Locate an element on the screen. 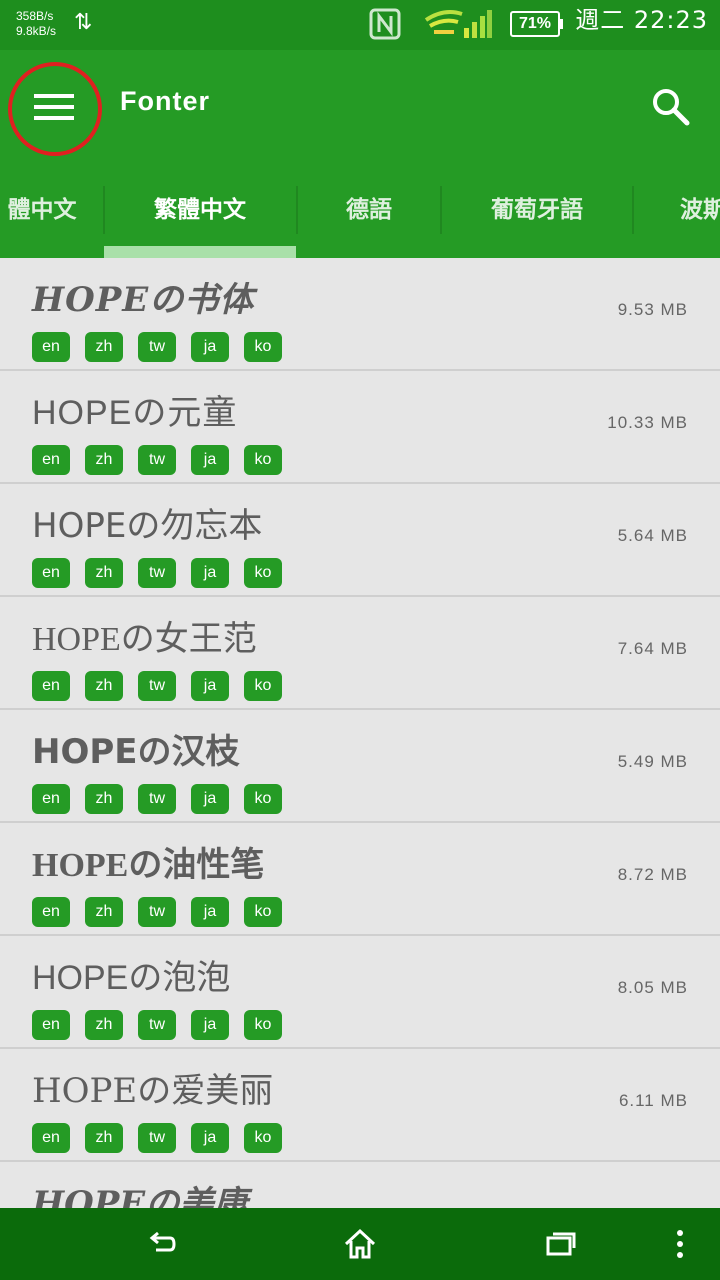 The width and height of the screenshot is (720, 1280). status-bar: 358B/s 9.8kB/s ⇅ 71% 週二 22:23 is located at coordinates (360, 25).